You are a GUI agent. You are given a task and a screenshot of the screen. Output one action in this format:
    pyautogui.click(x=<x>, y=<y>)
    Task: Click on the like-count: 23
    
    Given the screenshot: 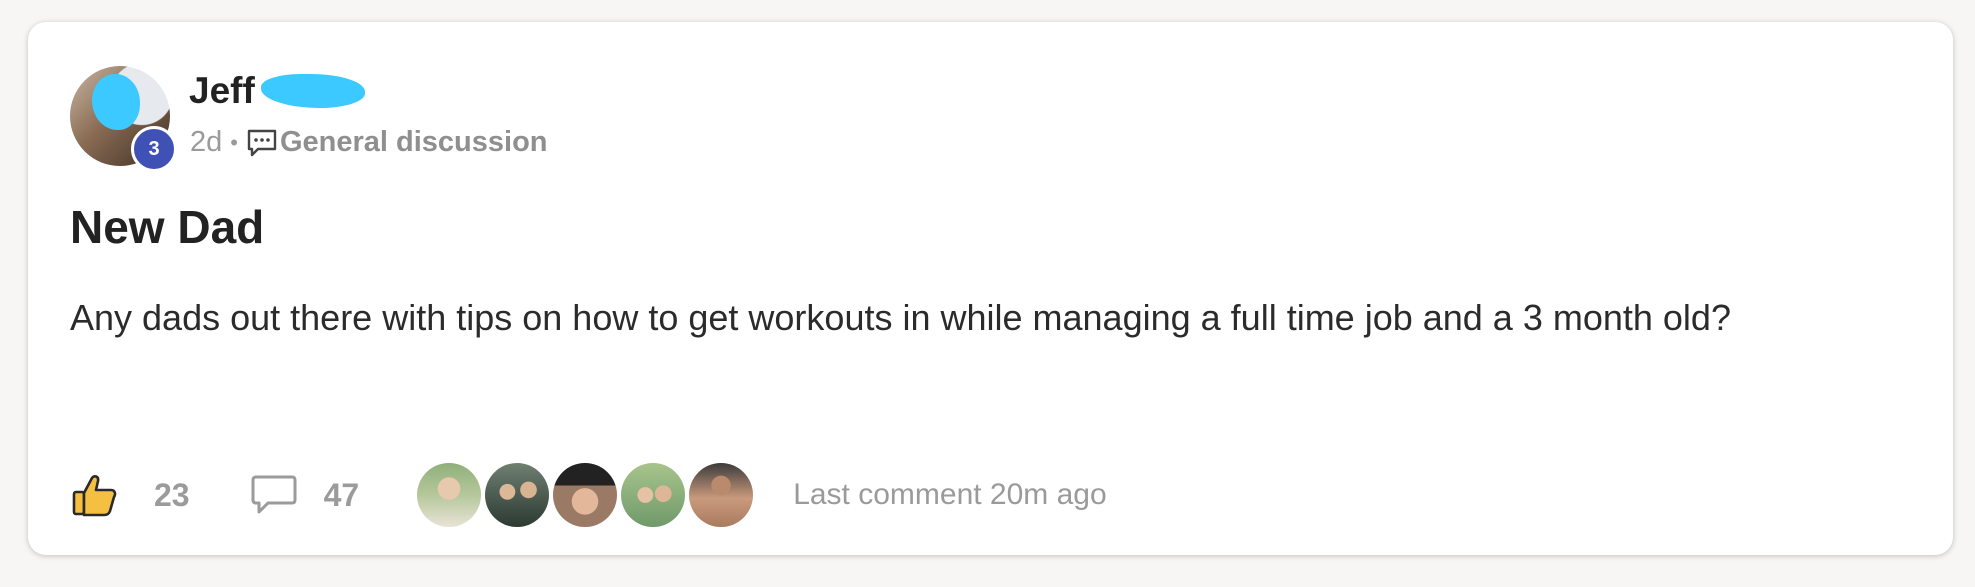 What is the action you would take?
    pyautogui.click(x=172, y=494)
    